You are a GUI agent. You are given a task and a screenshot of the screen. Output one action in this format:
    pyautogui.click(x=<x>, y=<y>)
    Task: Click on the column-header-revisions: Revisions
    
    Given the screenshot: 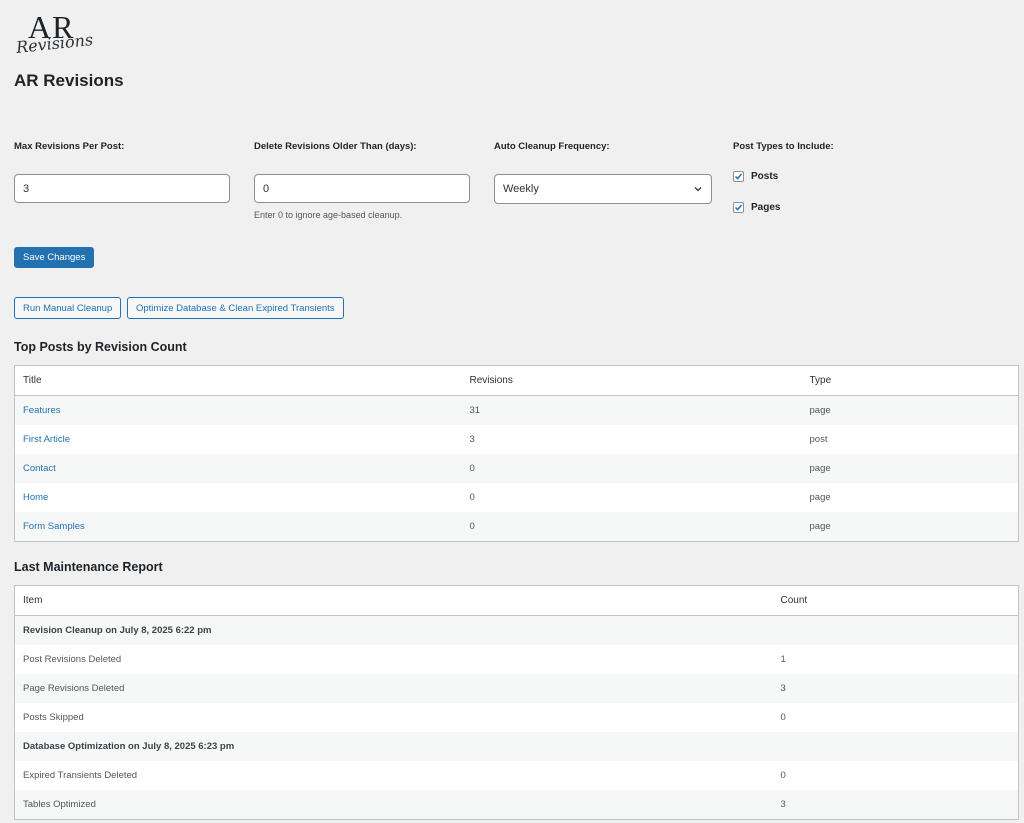 What is the action you would take?
    pyautogui.click(x=631, y=380)
    